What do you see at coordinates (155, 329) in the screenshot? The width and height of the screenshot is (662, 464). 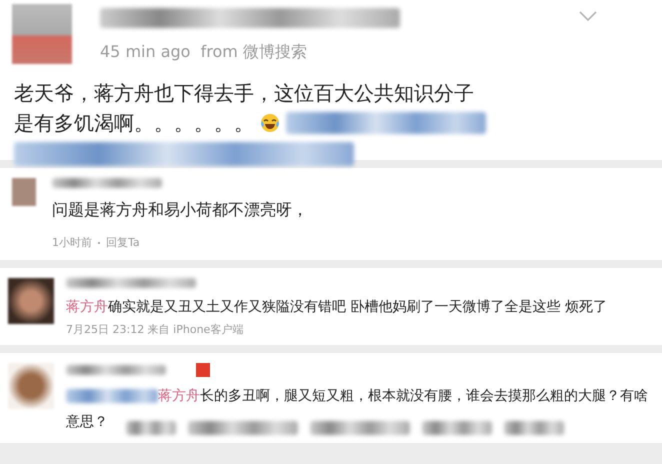 I see `comment-meta: 7月25日 23:12 来自 iPhone客户端` at bounding box center [155, 329].